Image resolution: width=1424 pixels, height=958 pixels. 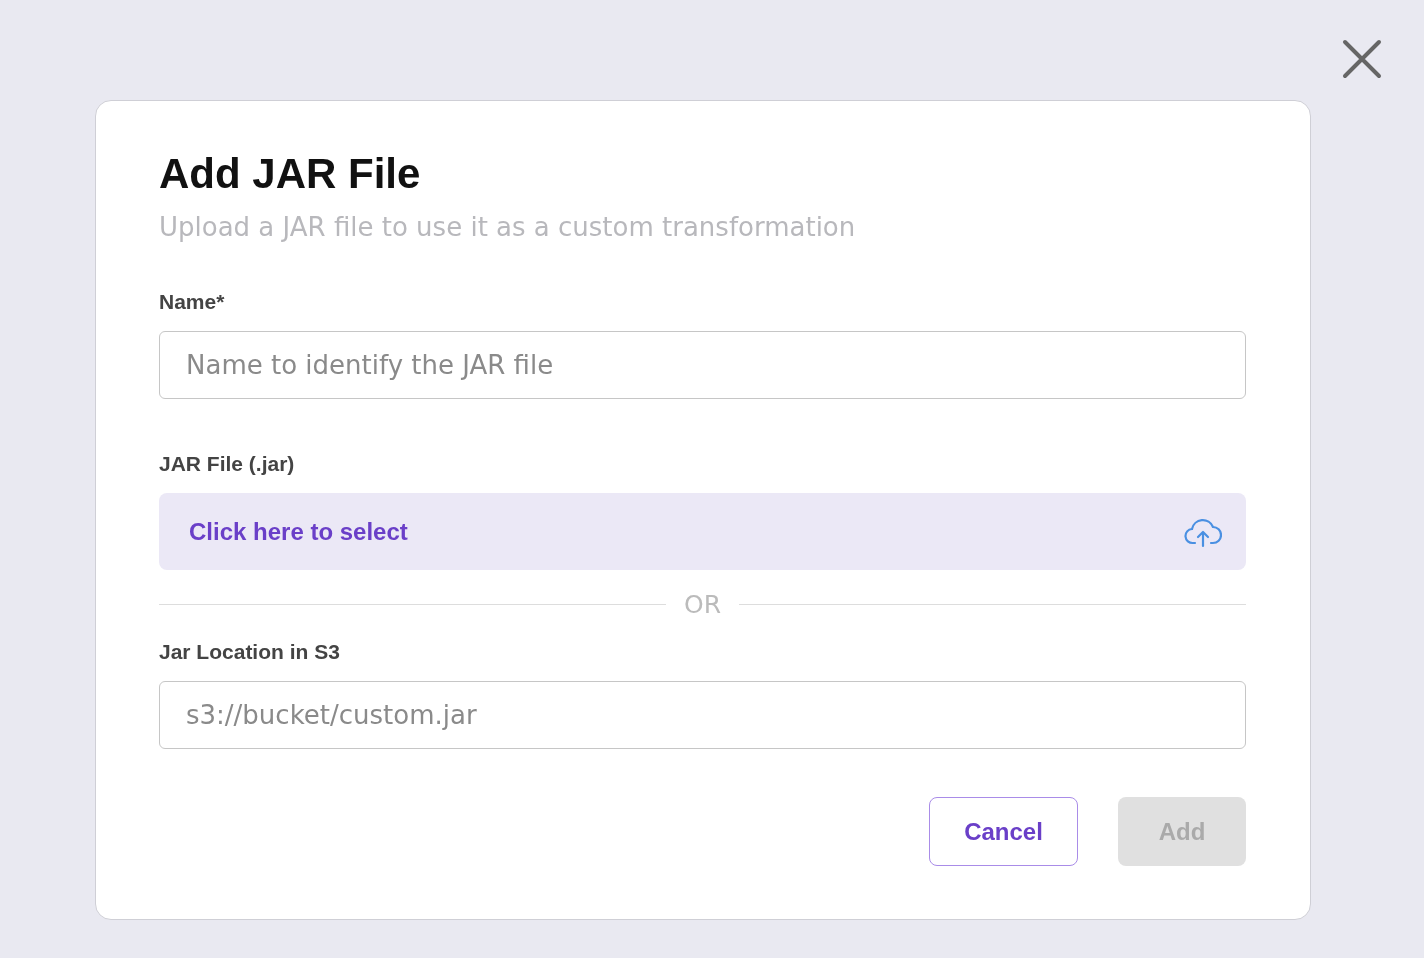 I want to click on file-select-area: Click here to select, so click(x=702, y=531).